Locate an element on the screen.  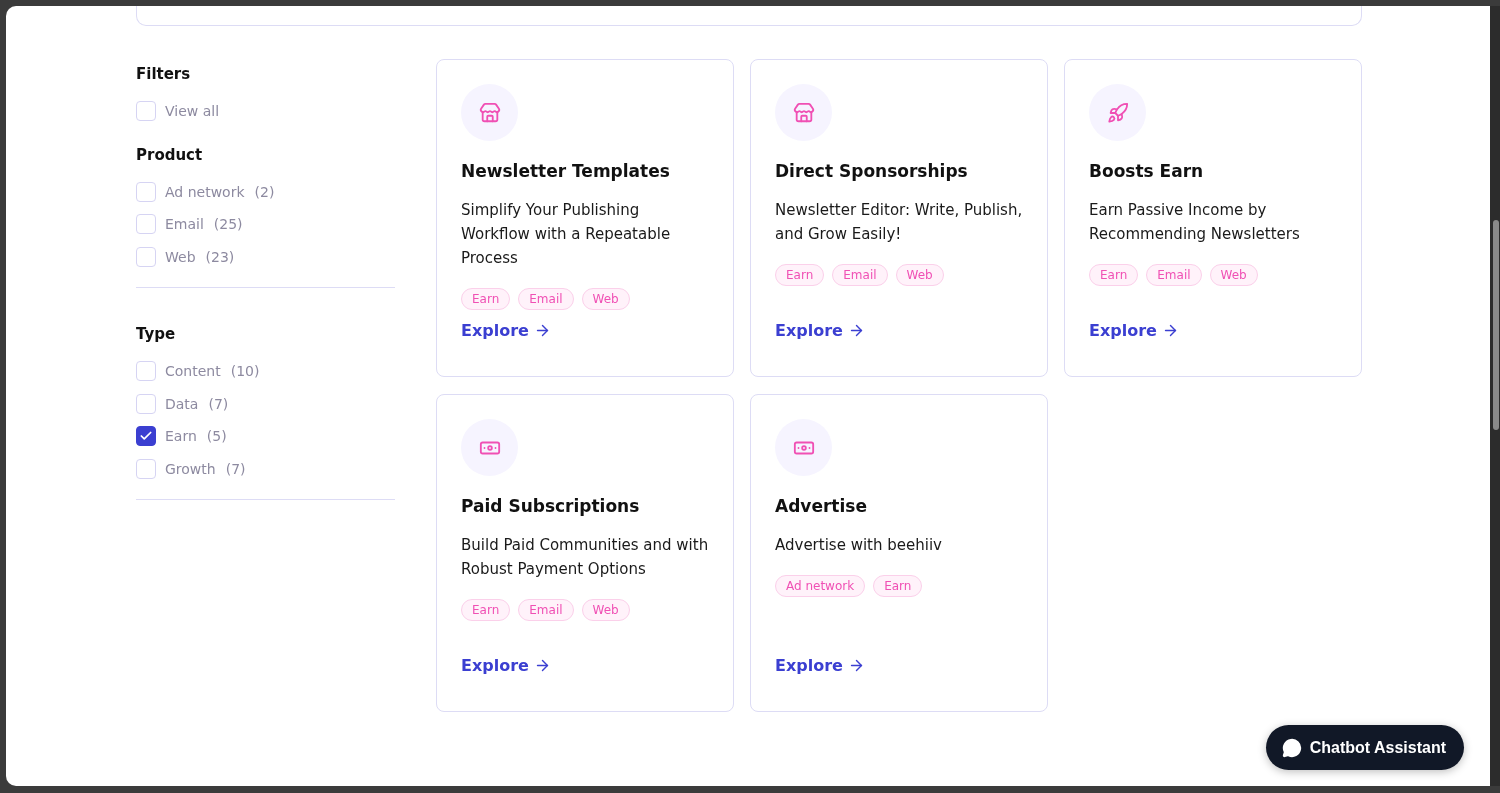
filter-option-label: Web is located at coordinates (180, 256).